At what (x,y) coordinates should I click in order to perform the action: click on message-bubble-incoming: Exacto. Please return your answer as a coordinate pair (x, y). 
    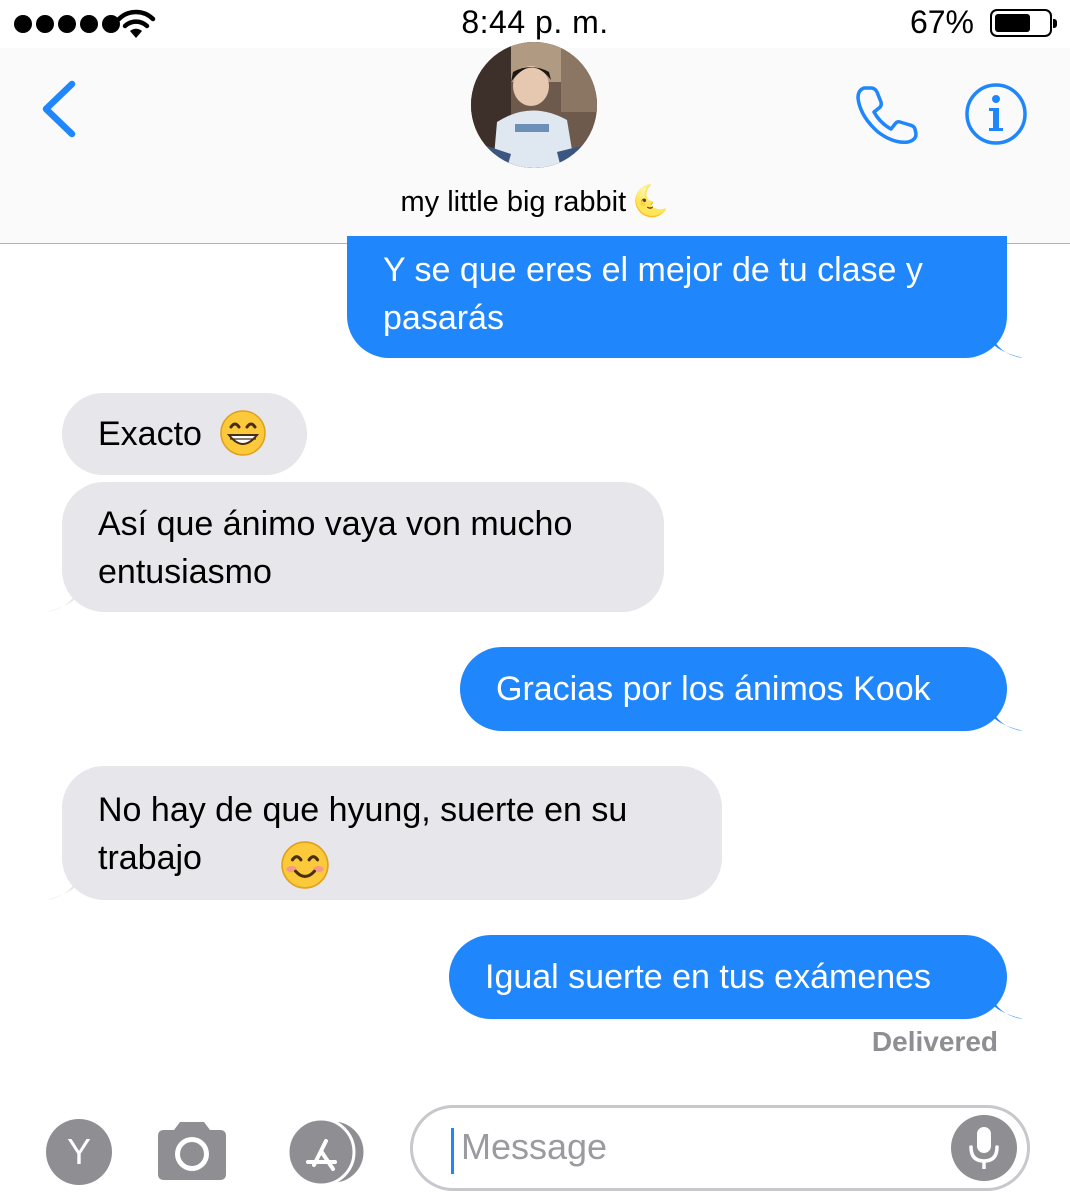
    Looking at the image, I should click on (184, 434).